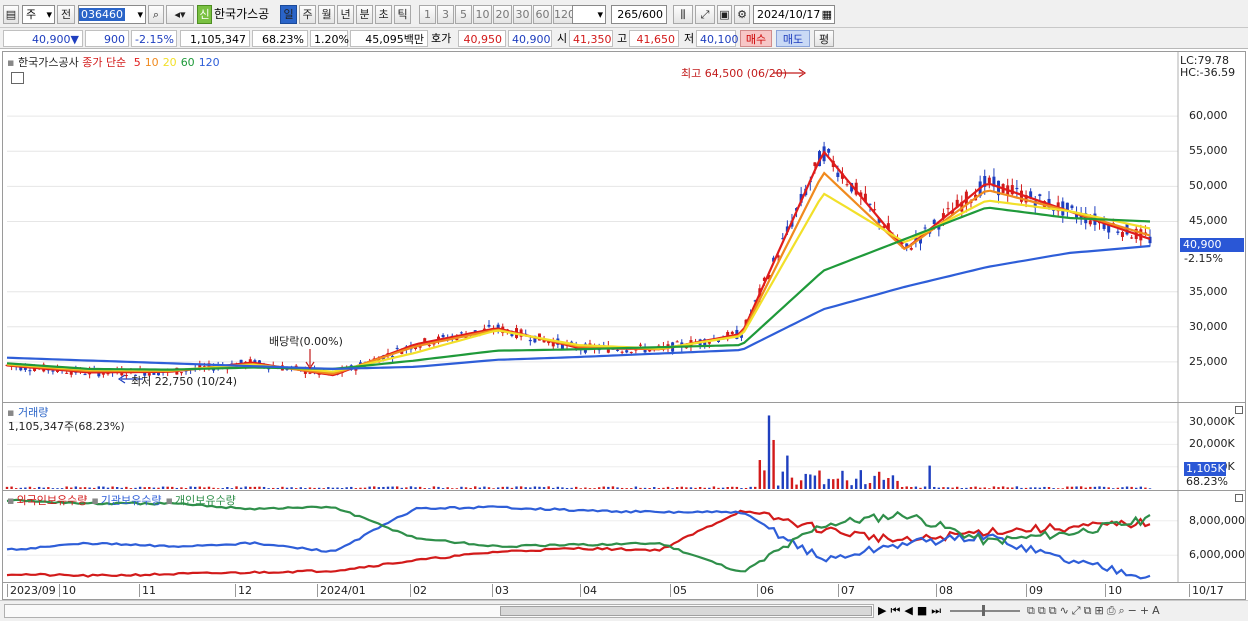 The image size is (1248, 621). I want to click on scrollbar-thumb, so click(686, 611).